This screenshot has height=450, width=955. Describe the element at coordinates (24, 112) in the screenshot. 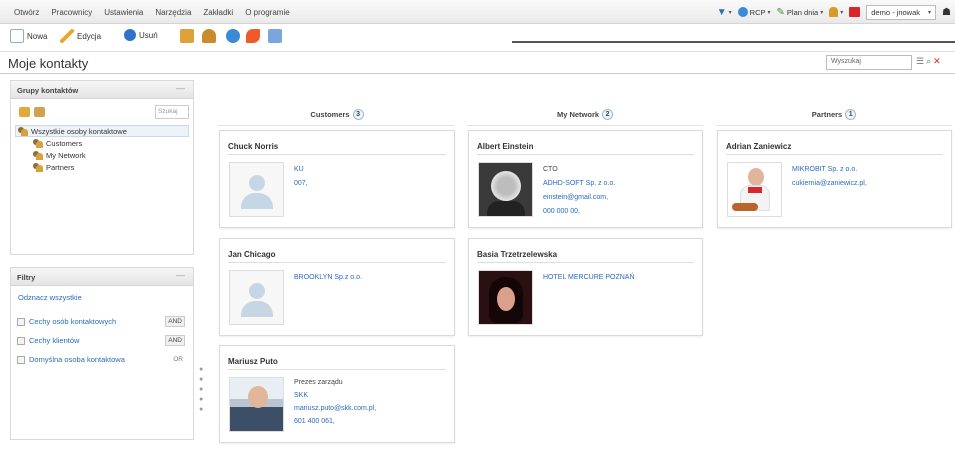

I see `add-group-icon` at that location.